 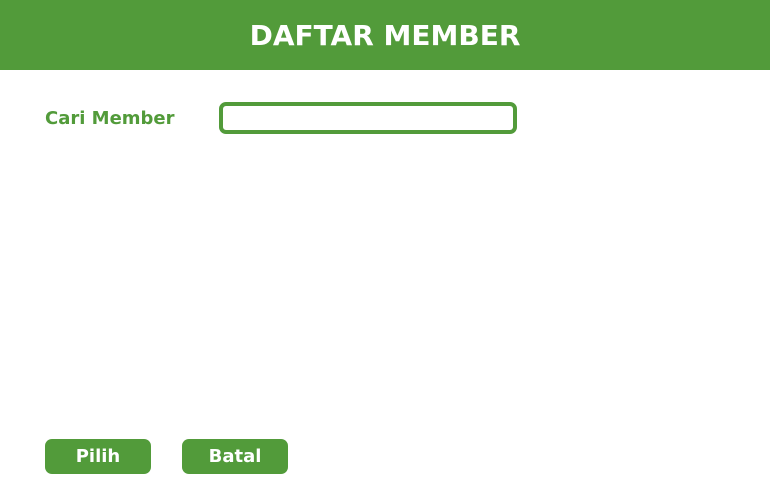 I want to click on search-label: Cari Member, so click(x=110, y=118).